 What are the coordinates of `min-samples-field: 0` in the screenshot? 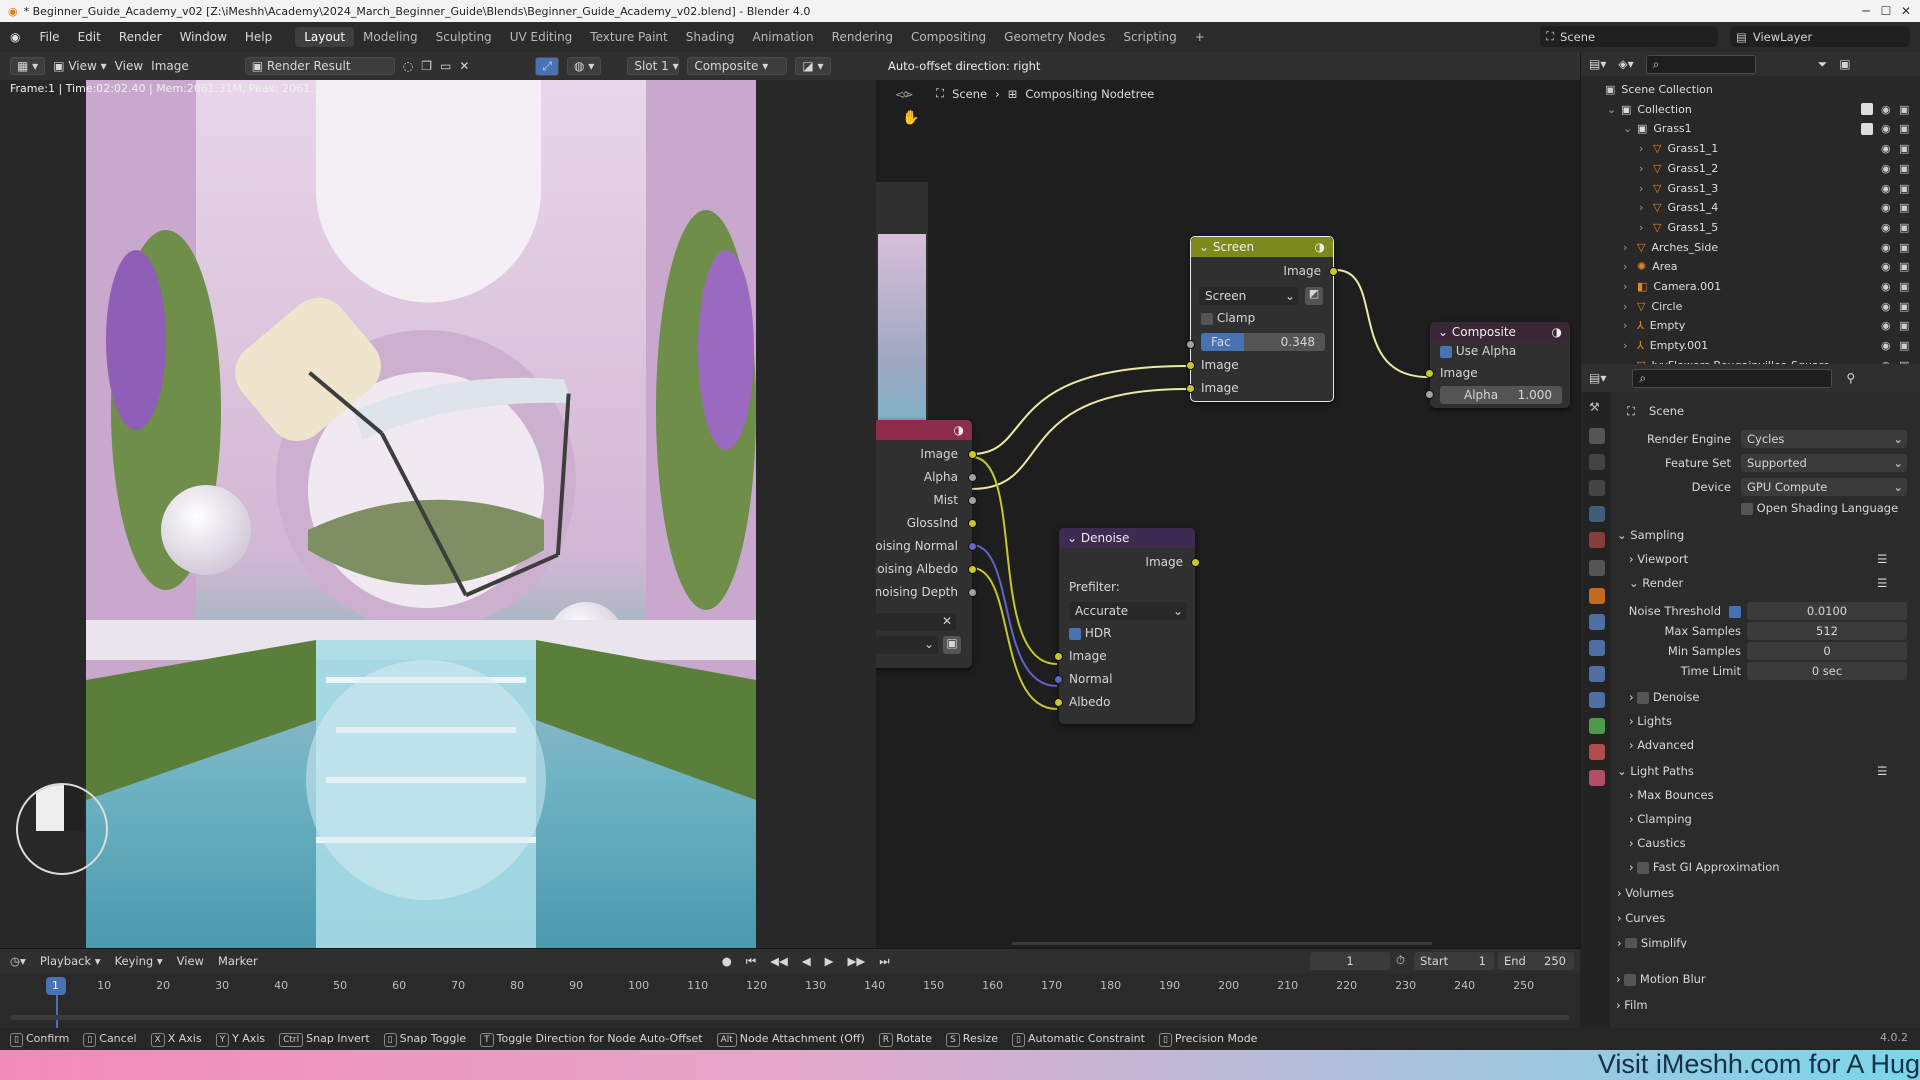 It's located at (1827, 651).